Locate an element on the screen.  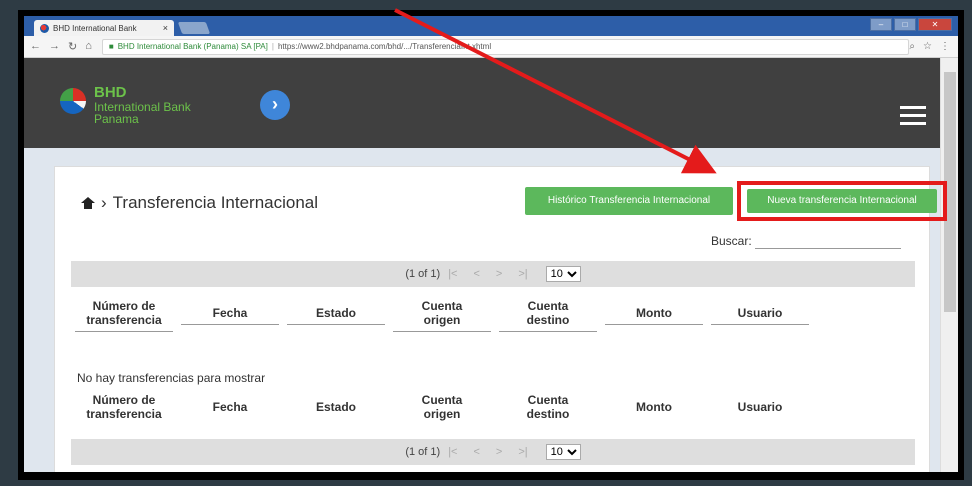
reload-icon: ↻ is located at coordinates (72, 46).